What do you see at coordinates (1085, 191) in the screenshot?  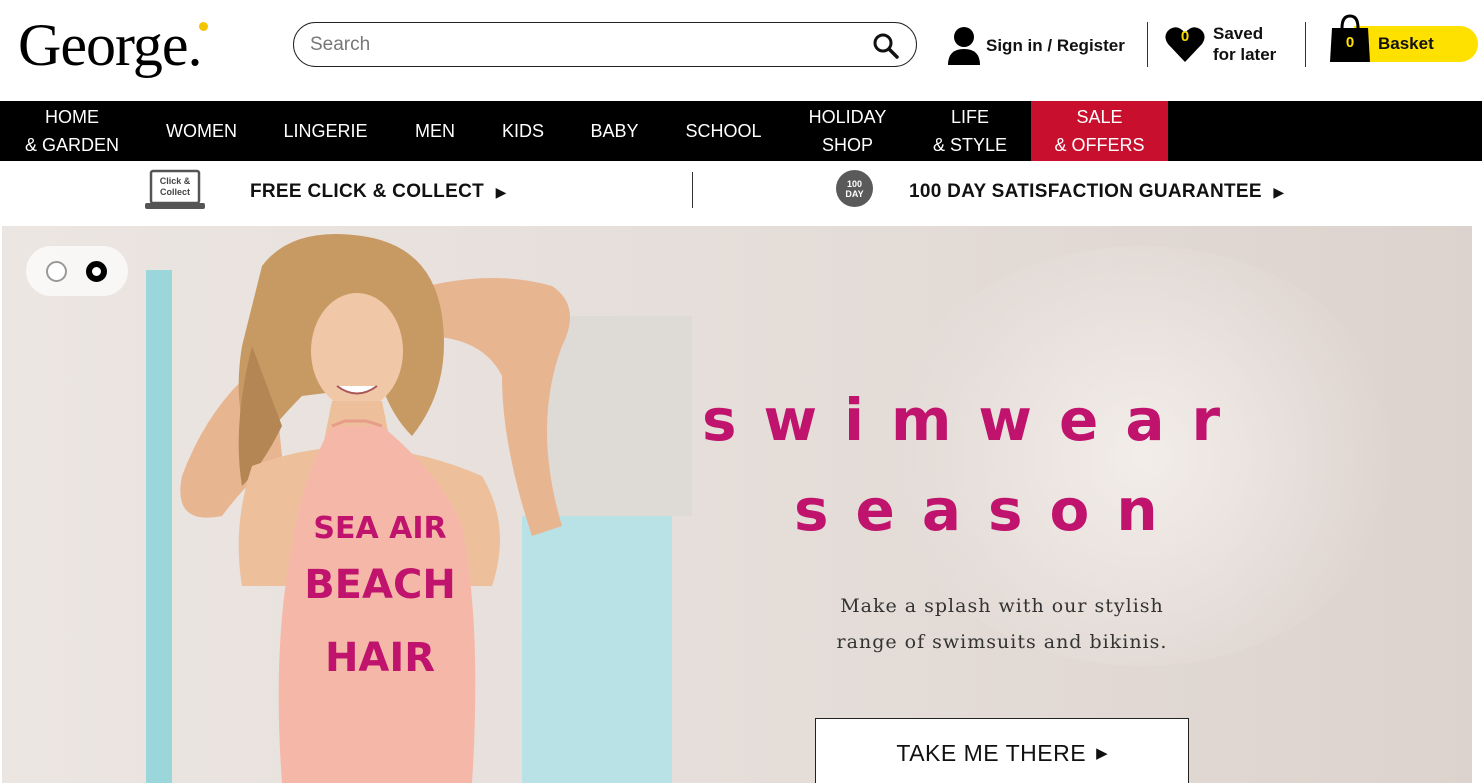 I see `guarantee-label: 100 DAY SATISFACTION GUARANTEE` at bounding box center [1085, 191].